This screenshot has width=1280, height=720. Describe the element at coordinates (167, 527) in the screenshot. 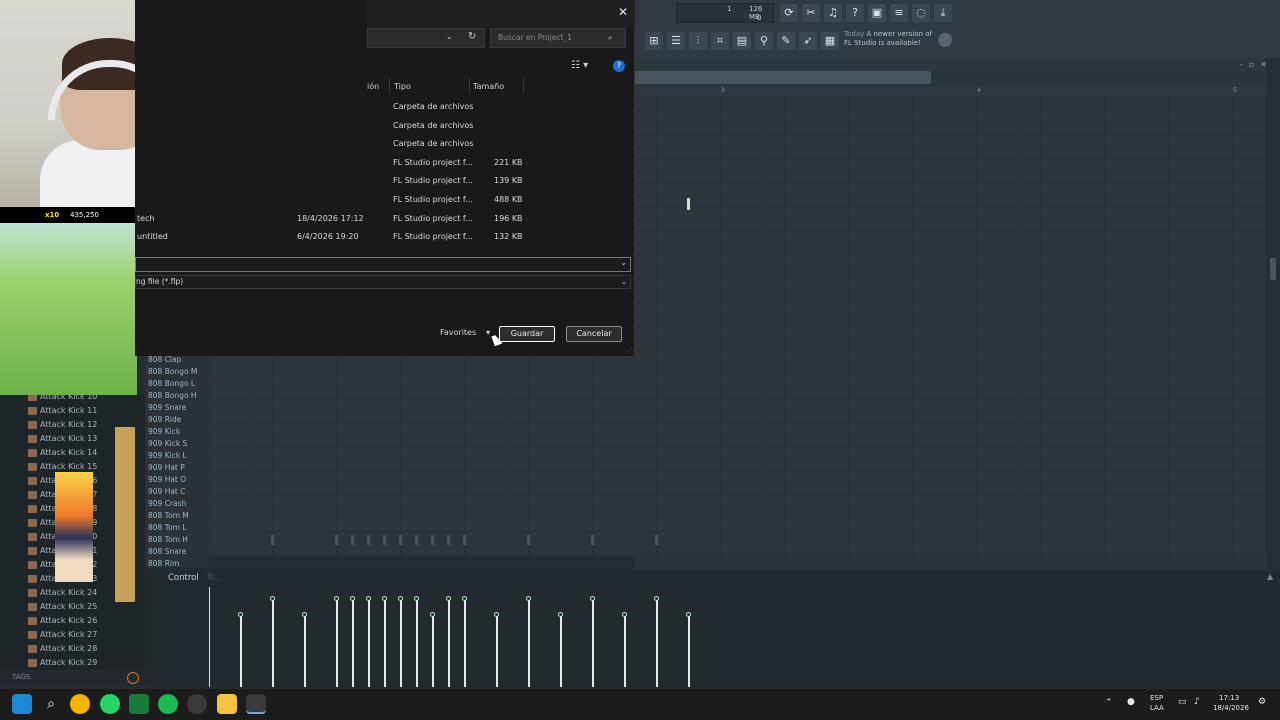

I see `channel-item: 808 Tom L` at that location.